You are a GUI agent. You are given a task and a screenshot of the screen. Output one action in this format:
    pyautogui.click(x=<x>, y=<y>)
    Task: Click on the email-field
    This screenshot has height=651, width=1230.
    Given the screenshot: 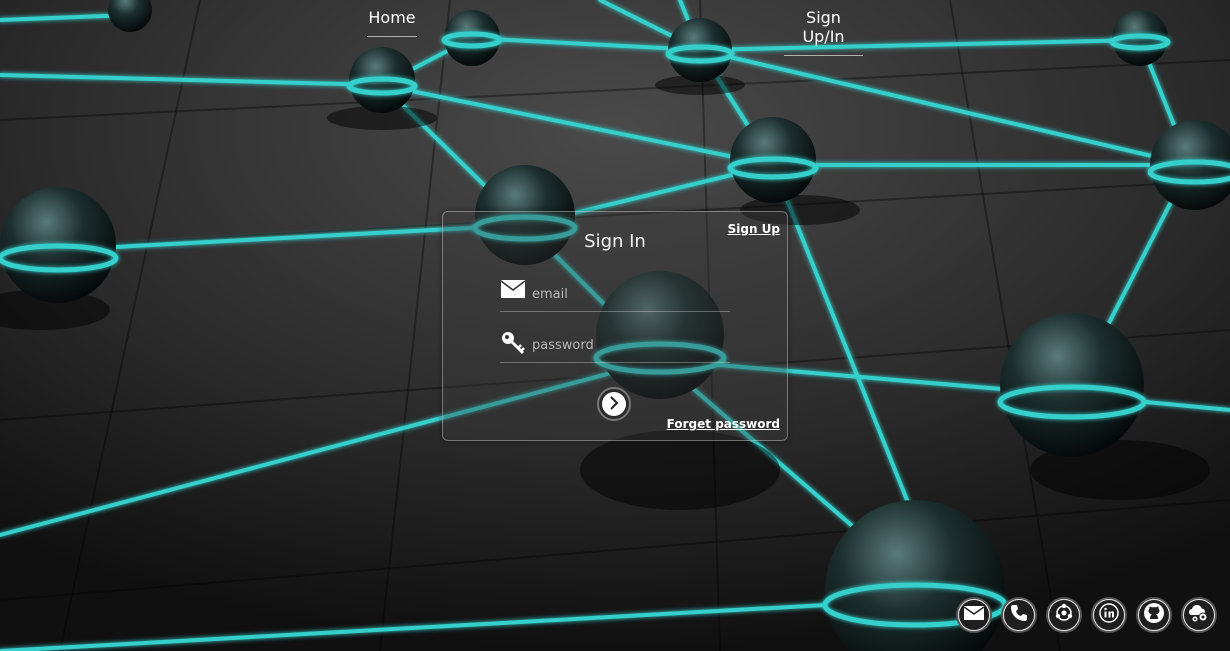 What is the action you would take?
    pyautogui.click(x=615, y=291)
    